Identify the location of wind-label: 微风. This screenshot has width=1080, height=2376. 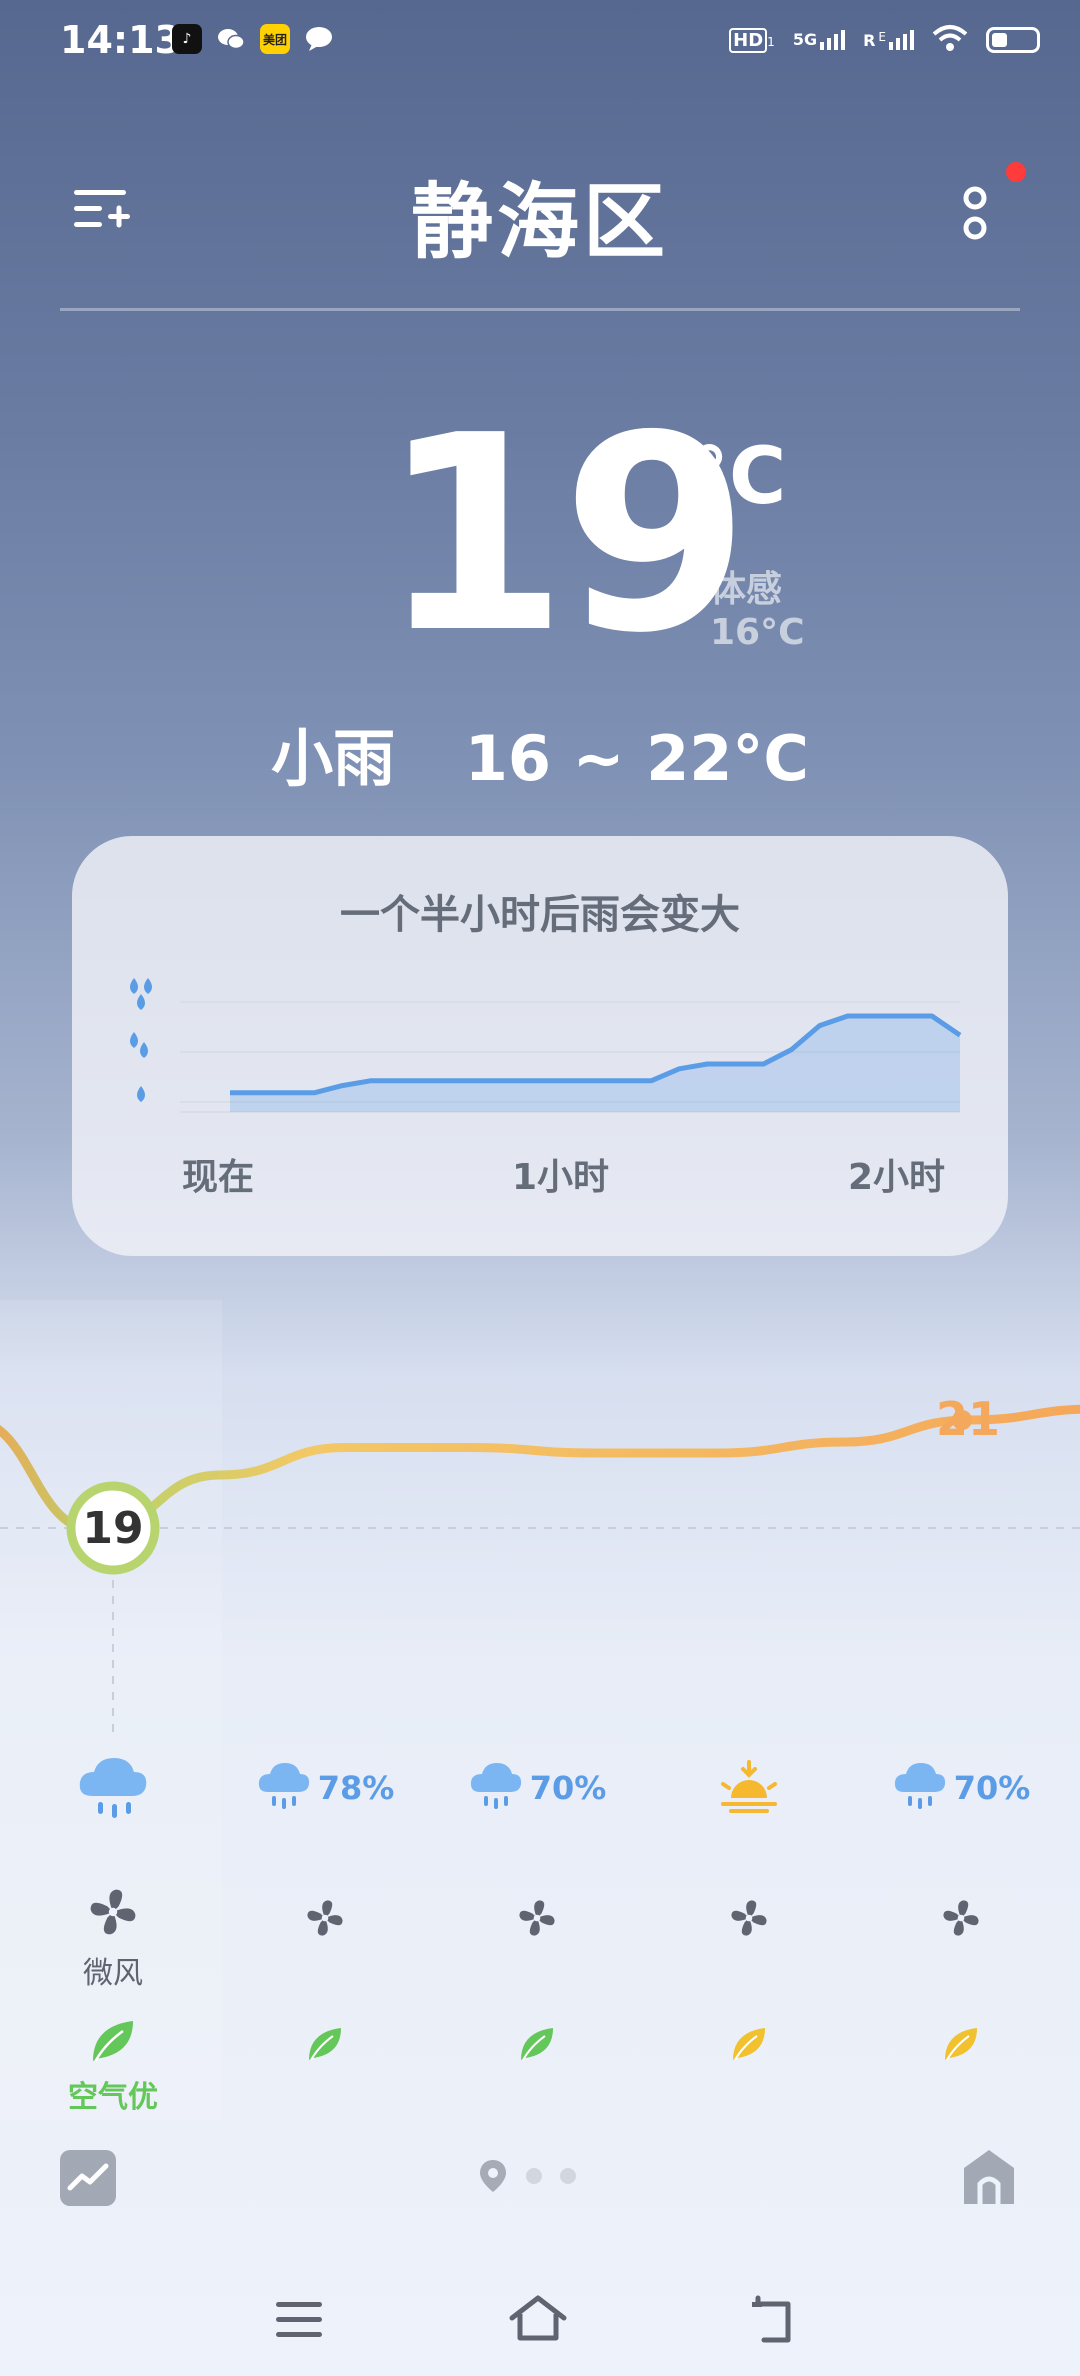
(113, 1973).